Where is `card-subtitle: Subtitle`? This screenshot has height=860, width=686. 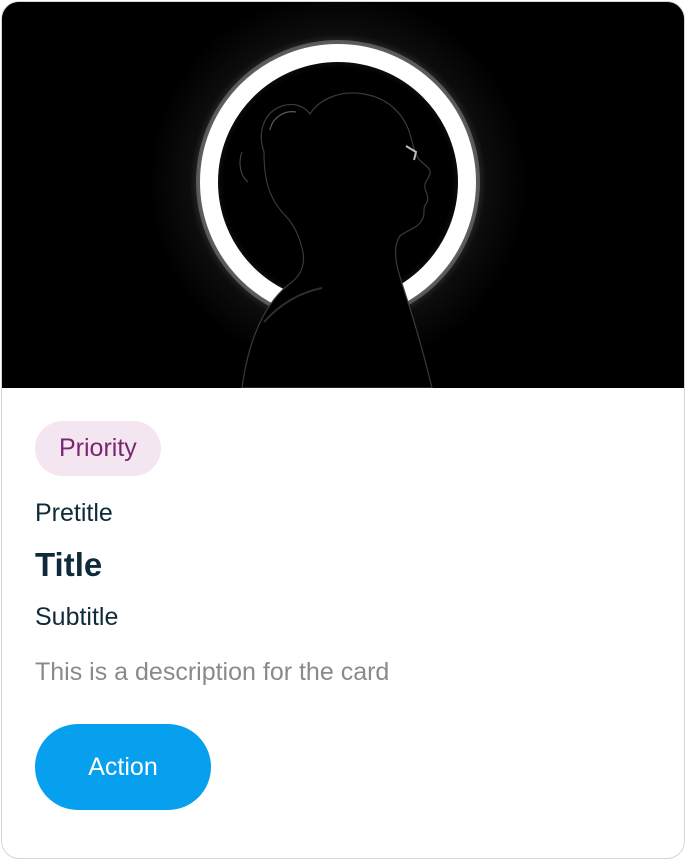
card-subtitle: Subtitle is located at coordinates (77, 617).